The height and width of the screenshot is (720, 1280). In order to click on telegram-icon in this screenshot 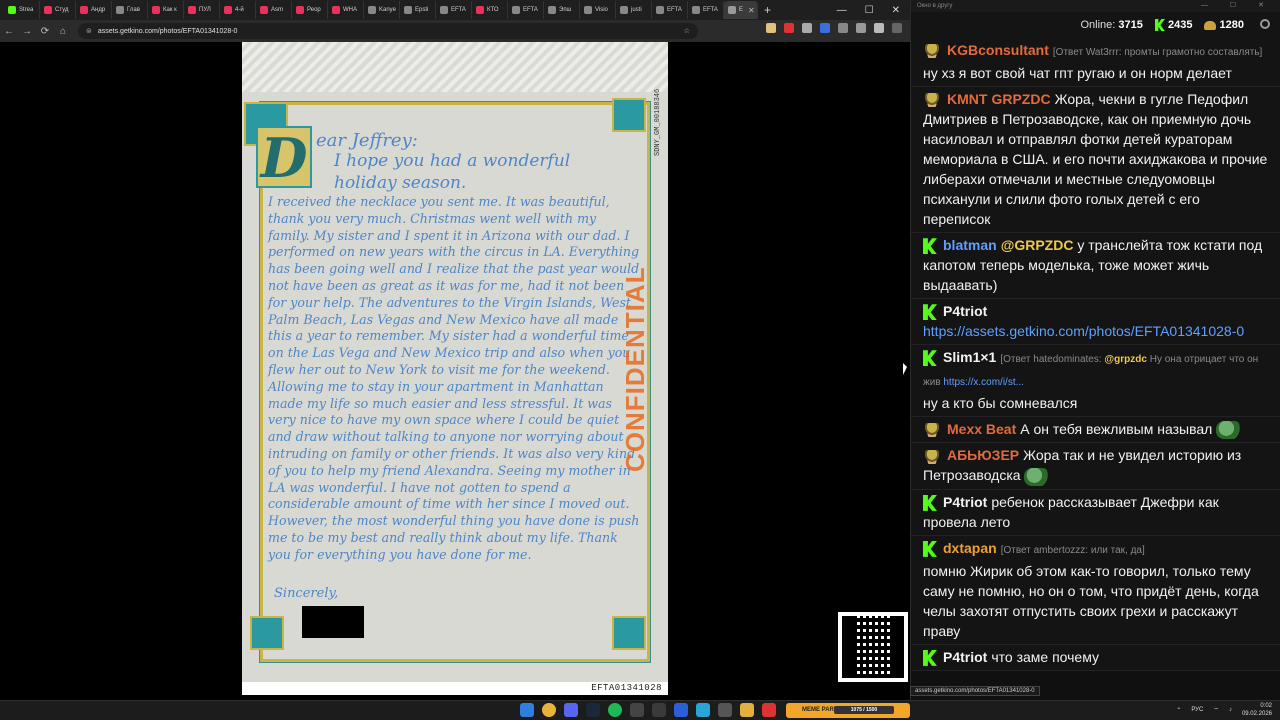, I will do `click(703, 710)`.